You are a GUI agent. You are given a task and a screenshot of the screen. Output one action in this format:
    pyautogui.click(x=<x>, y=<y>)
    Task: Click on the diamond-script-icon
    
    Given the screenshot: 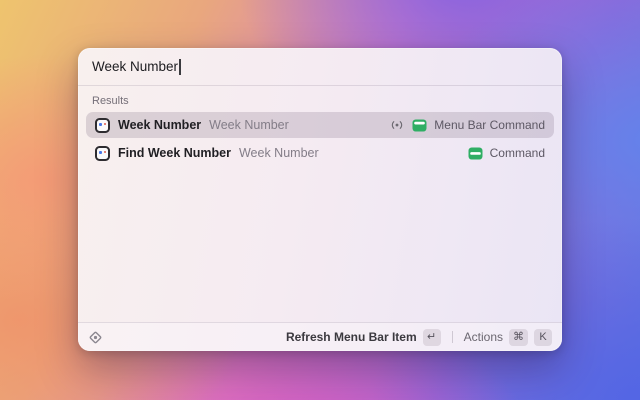 What is the action you would take?
    pyautogui.click(x=95, y=337)
    